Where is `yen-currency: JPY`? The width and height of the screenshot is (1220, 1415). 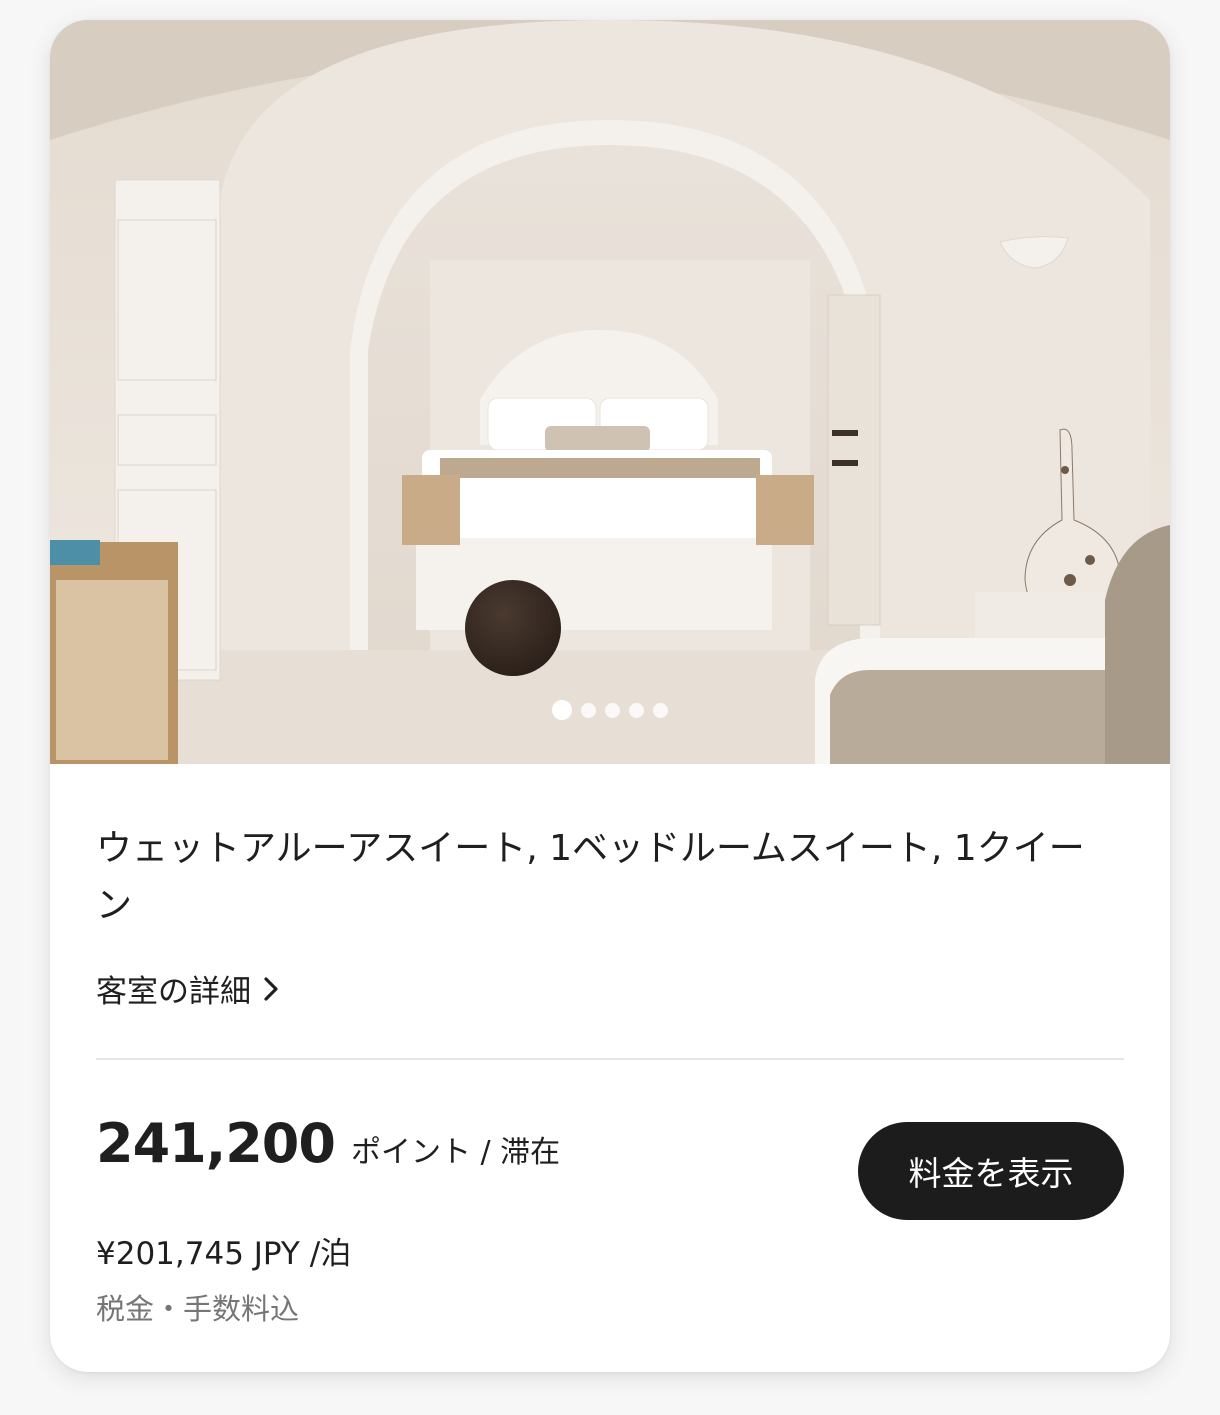 yen-currency: JPY is located at coordinates (276, 1254).